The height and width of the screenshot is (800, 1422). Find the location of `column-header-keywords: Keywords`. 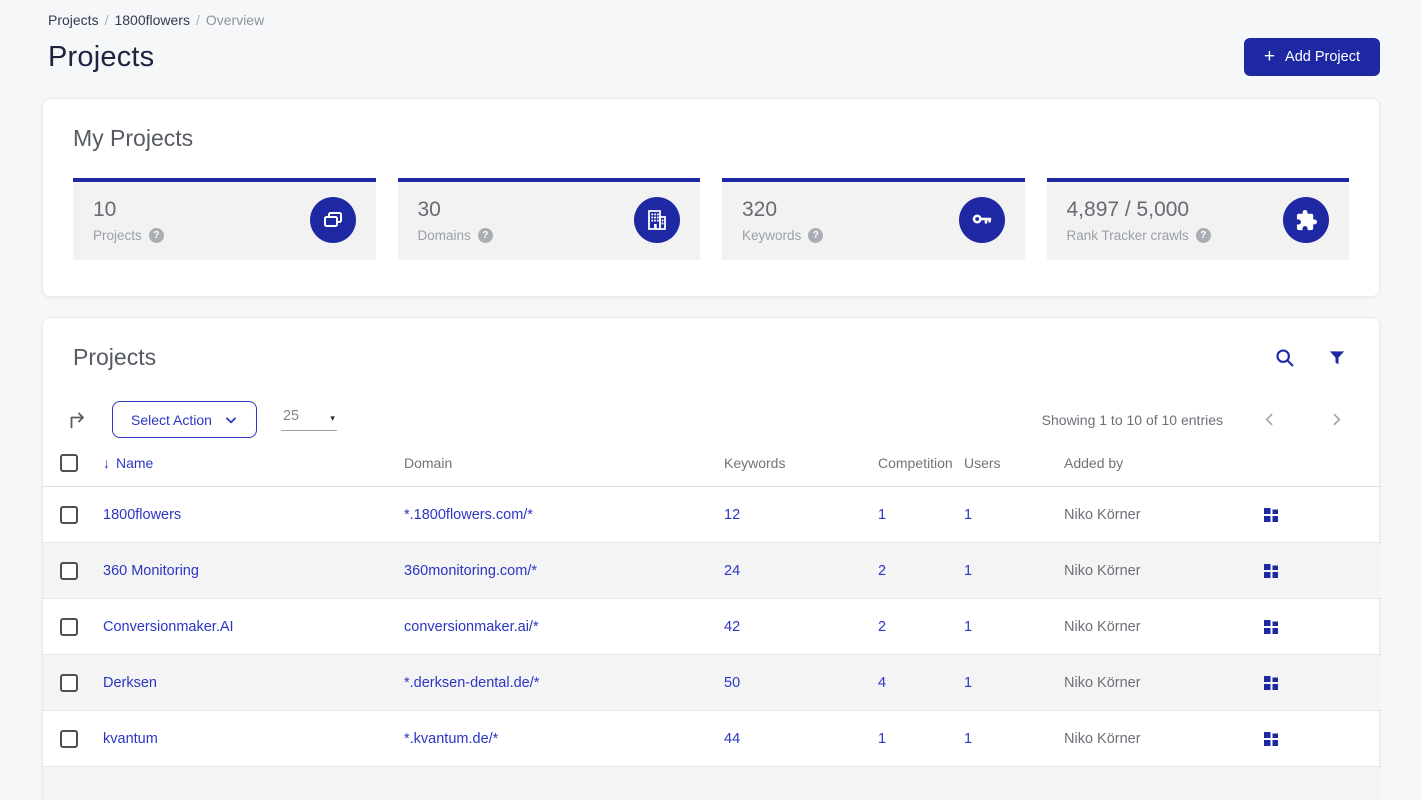

column-header-keywords: Keywords is located at coordinates (801, 470).